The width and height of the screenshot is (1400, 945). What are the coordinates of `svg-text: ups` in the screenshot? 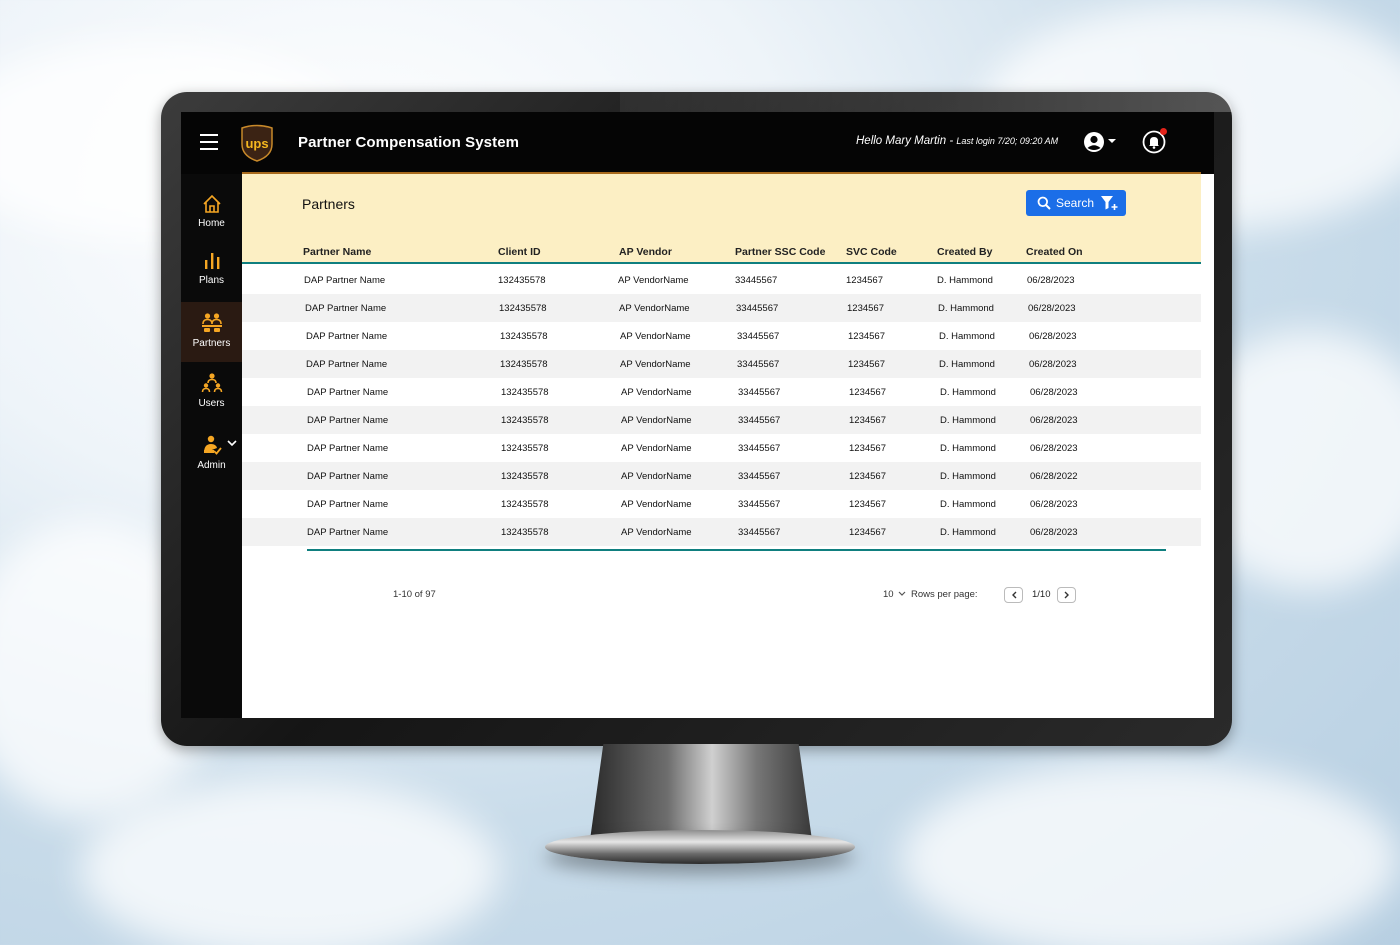 It's located at (256, 143).